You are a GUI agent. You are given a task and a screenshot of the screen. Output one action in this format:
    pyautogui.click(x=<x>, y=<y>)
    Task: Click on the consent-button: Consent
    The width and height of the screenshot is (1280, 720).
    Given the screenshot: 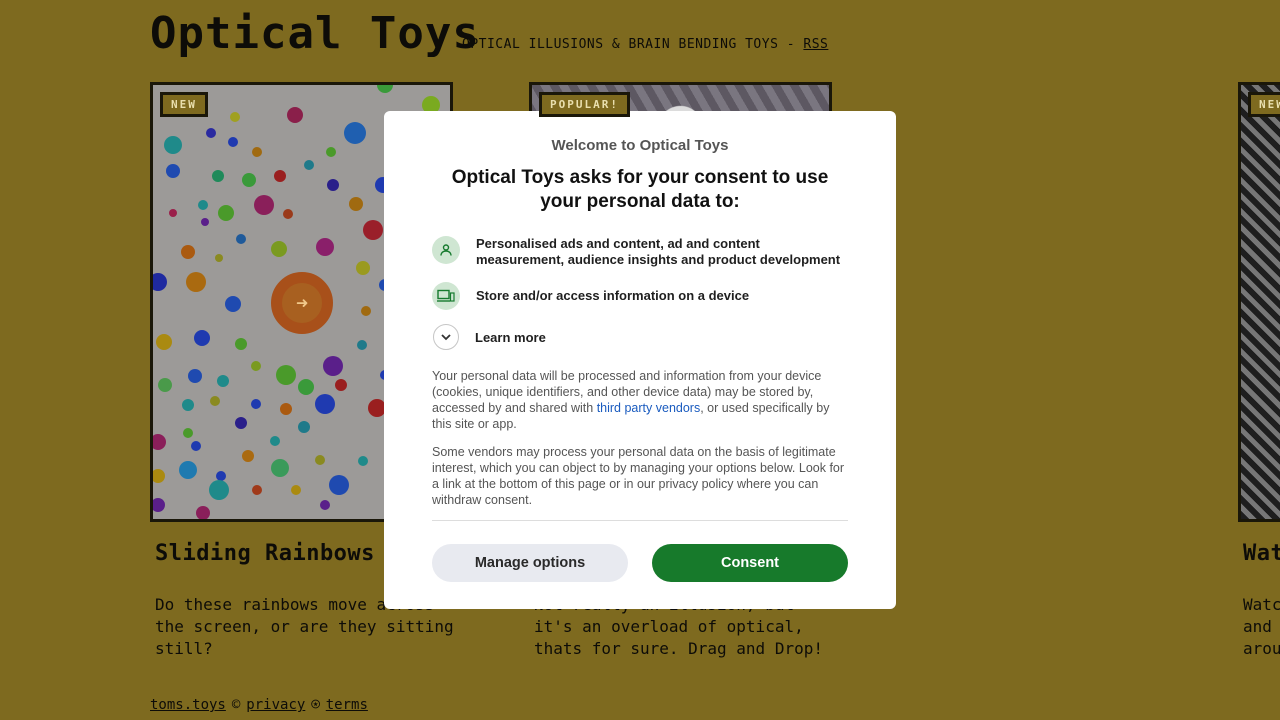 What is the action you would take?
    pyautogui.click(x=750, y=563)
    